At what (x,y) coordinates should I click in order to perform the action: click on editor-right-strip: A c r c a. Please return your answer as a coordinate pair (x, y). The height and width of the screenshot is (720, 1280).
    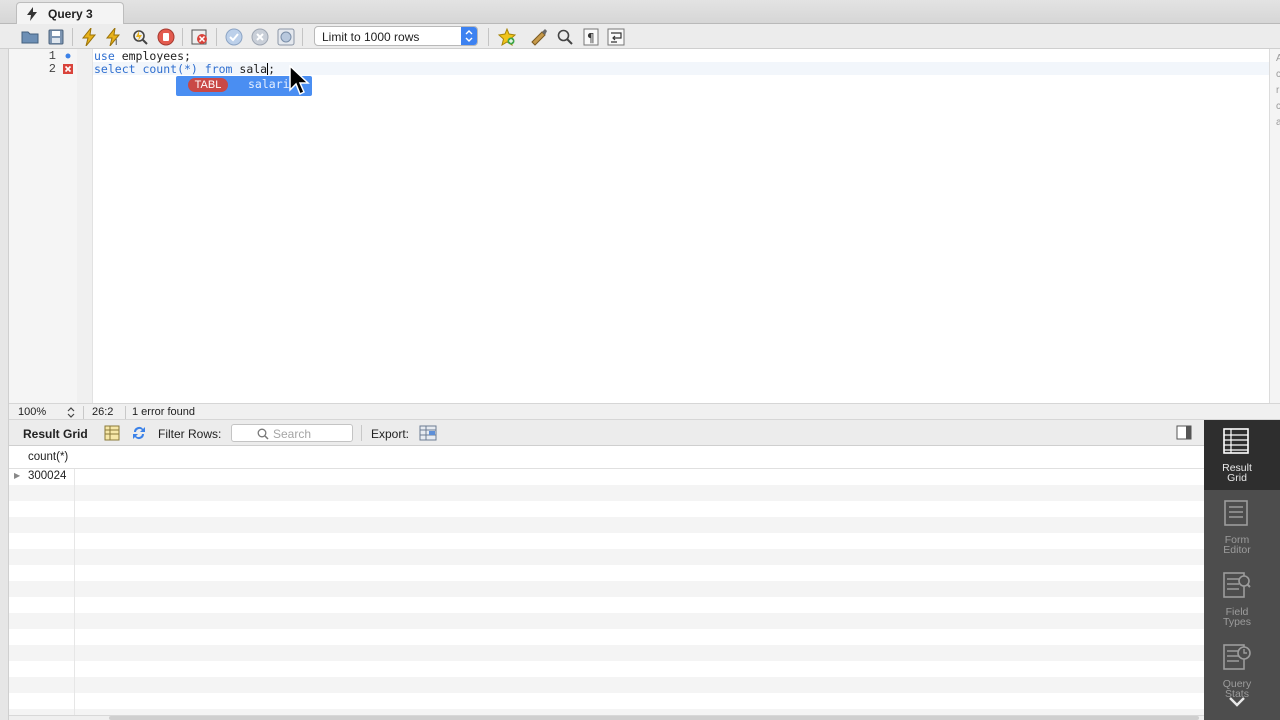
    Looking at the image, I should click on (1274, 226).